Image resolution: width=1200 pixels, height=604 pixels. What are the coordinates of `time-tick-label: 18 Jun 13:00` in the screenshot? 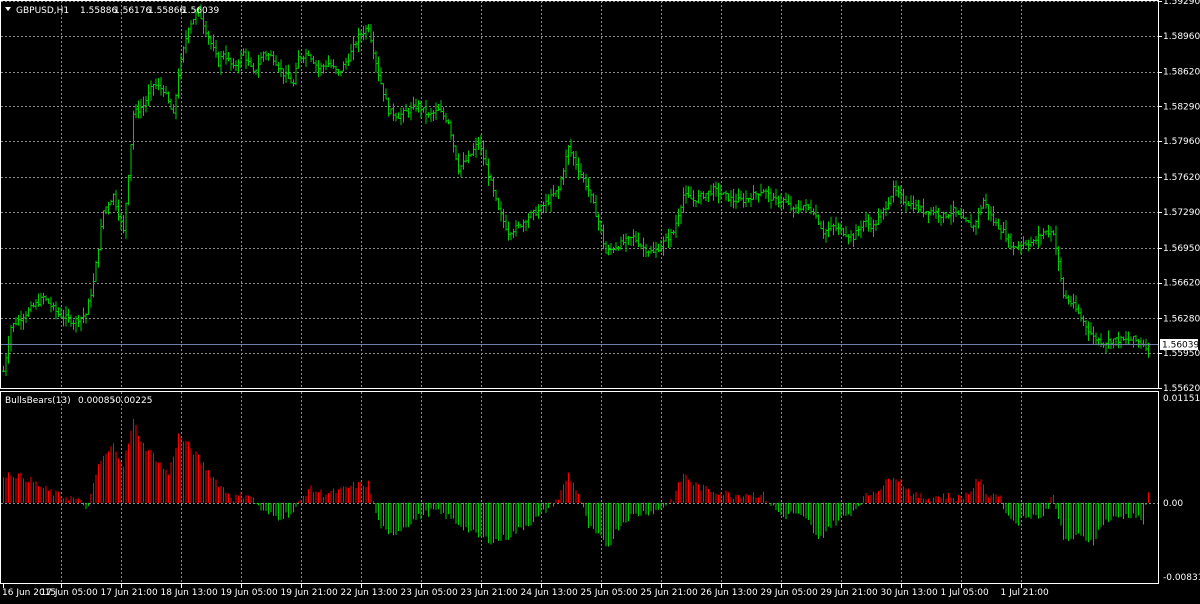 It's located at (189, 593).